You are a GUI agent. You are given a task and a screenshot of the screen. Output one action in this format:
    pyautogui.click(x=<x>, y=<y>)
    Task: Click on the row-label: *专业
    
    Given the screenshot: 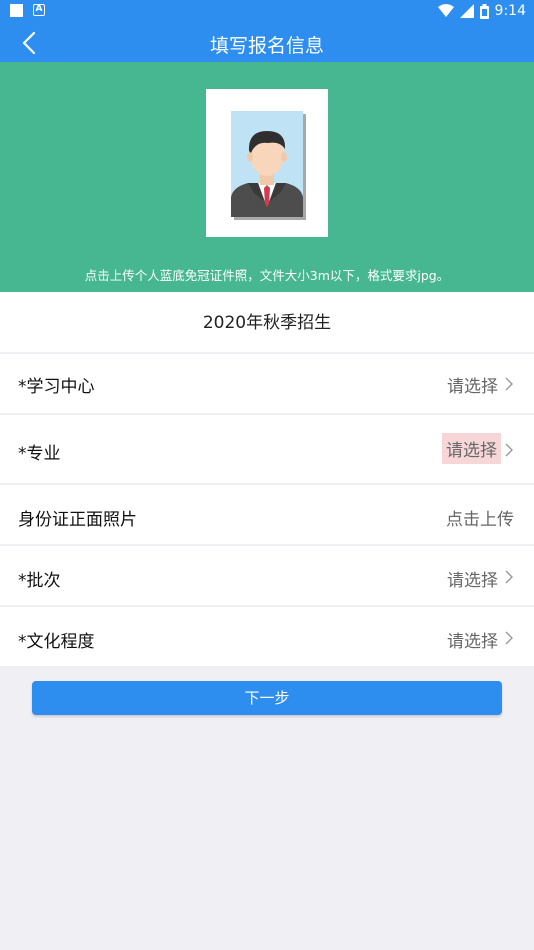 What is the action you would take?
    pyautogui.click(x=39, y=454)
    